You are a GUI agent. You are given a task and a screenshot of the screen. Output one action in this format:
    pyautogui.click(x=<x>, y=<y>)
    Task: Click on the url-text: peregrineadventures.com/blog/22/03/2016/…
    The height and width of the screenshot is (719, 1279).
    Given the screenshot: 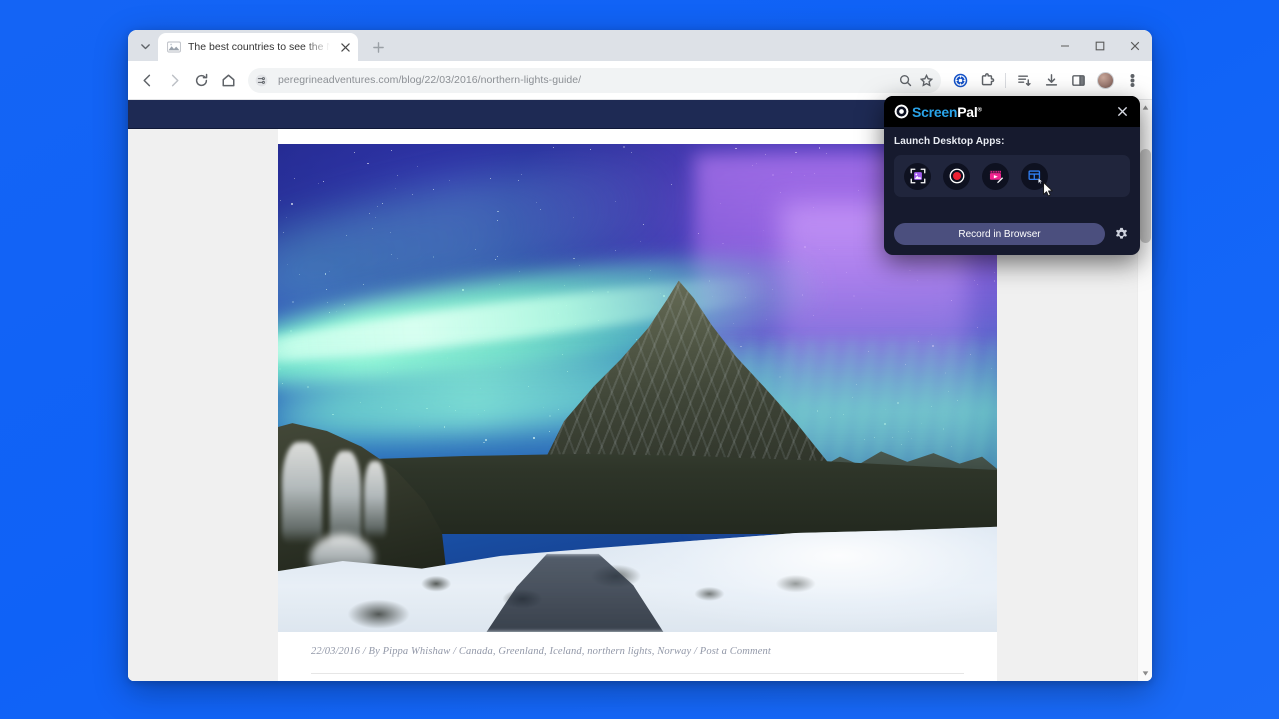 What is the action you would take?
    pyautogui.click(x=430, y=80)
    